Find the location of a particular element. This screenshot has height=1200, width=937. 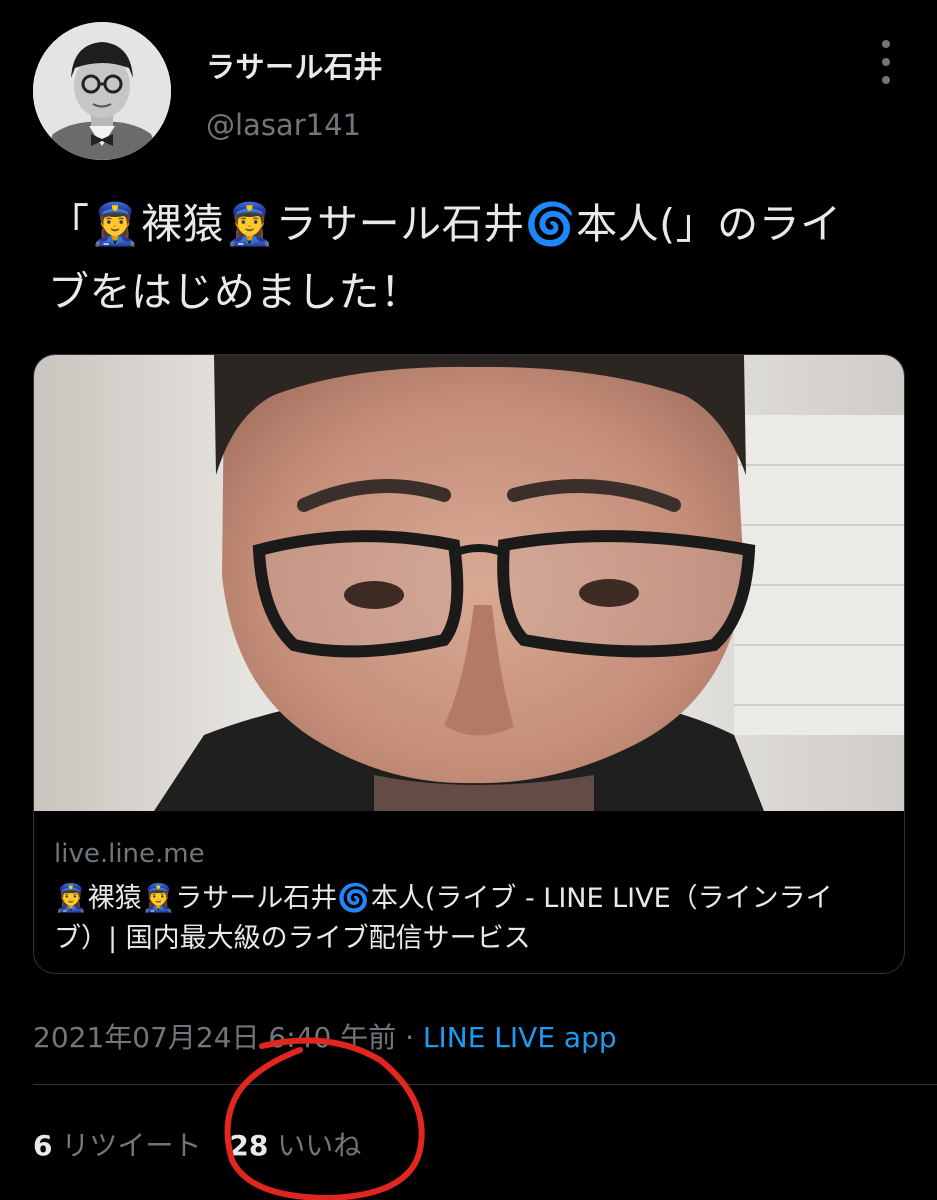

retweet-label: リツイート is located at coordinates (131, 1145).